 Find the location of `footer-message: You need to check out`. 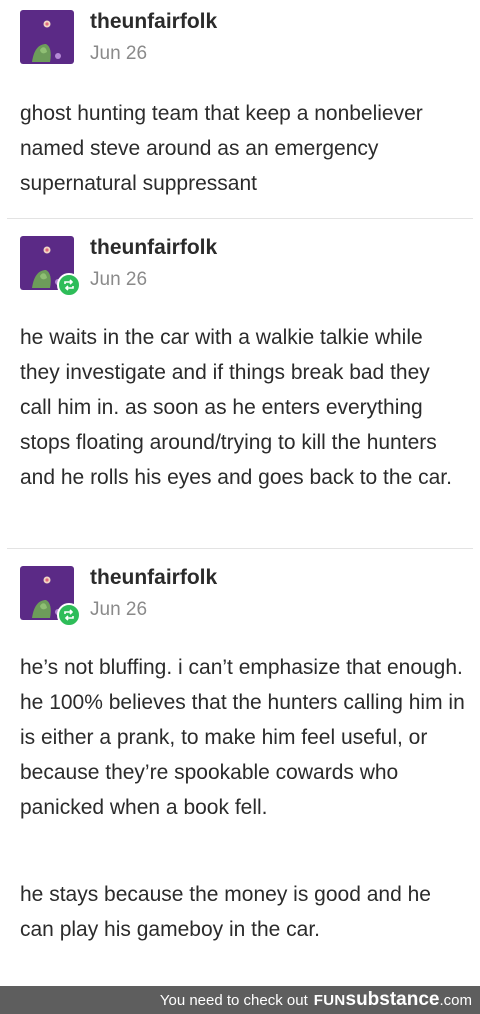

footer-message: You need to check out is located at coordinates (233, 1000).